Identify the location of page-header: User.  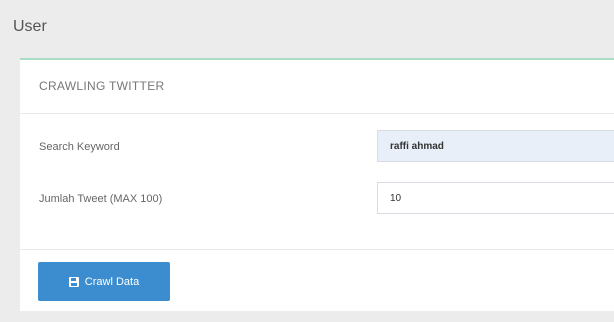
(307, 22).